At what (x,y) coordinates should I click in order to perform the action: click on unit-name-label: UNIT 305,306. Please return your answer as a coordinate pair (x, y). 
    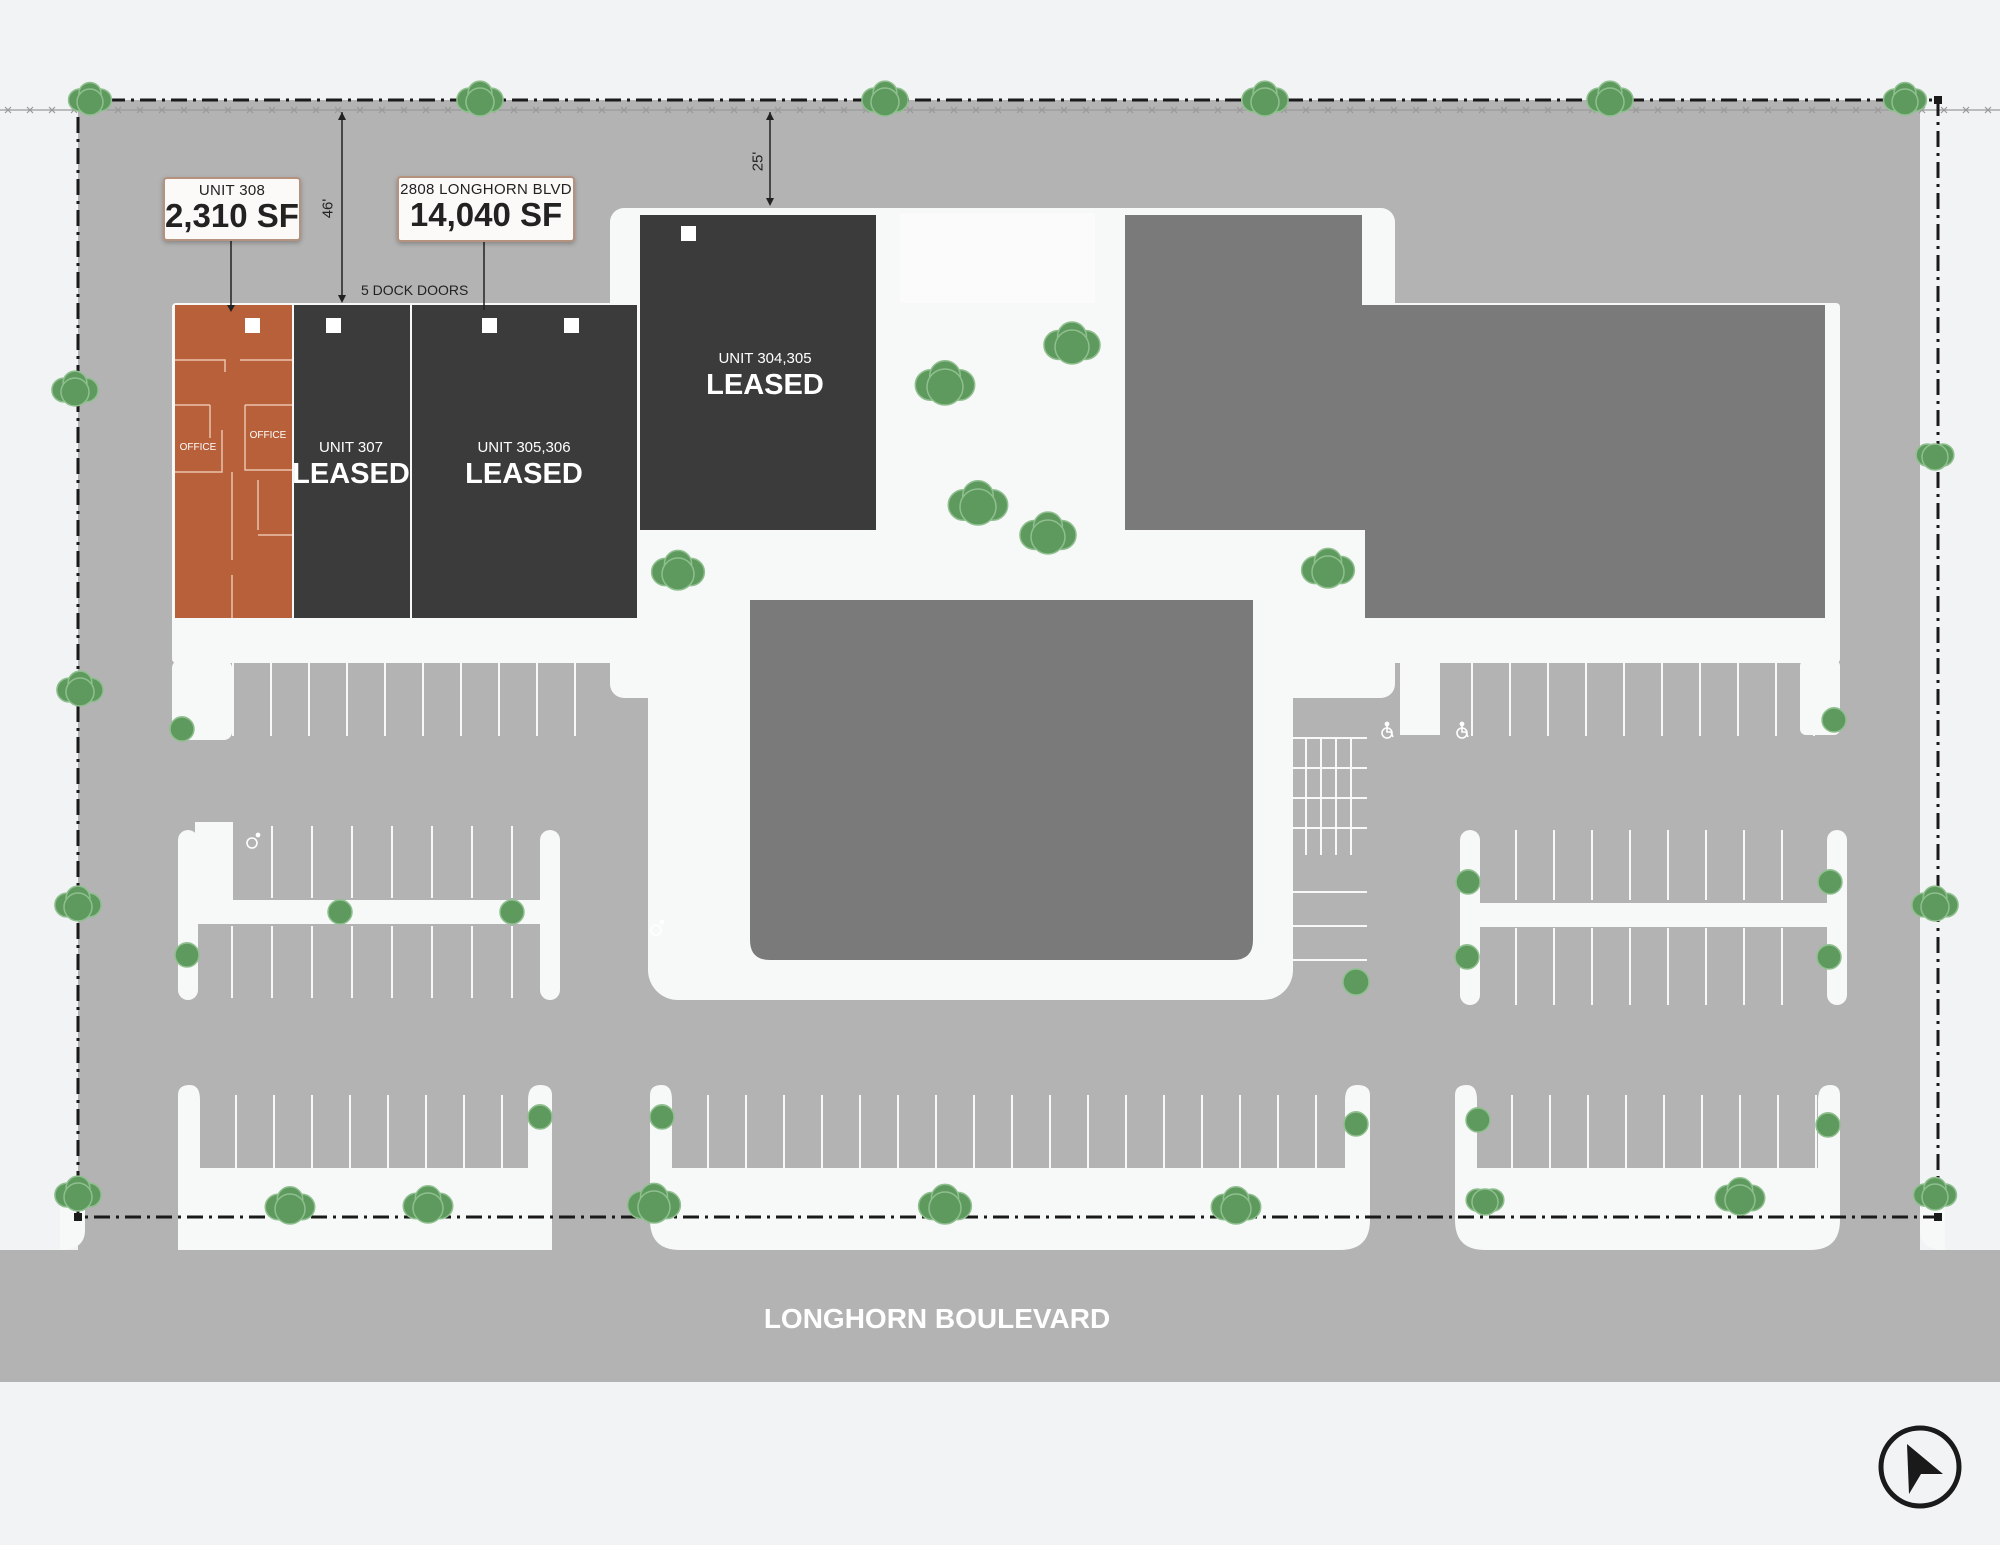
    Looking at the image, I should click on (523, 447).